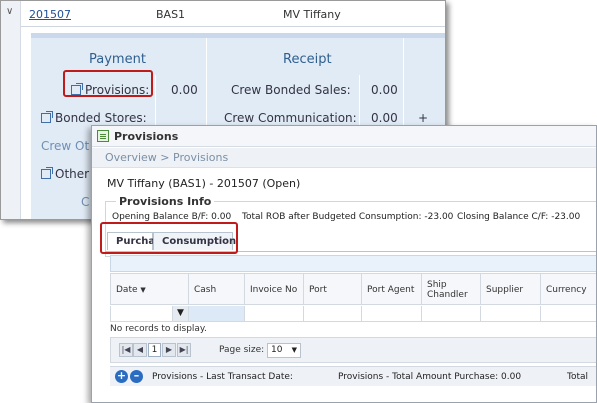 The image size is (597, 403). What do you see at coordinates (312, 14) in the screenshot?
I see `vessel-name: MV Tiffany` at bounding box center [312, 14].